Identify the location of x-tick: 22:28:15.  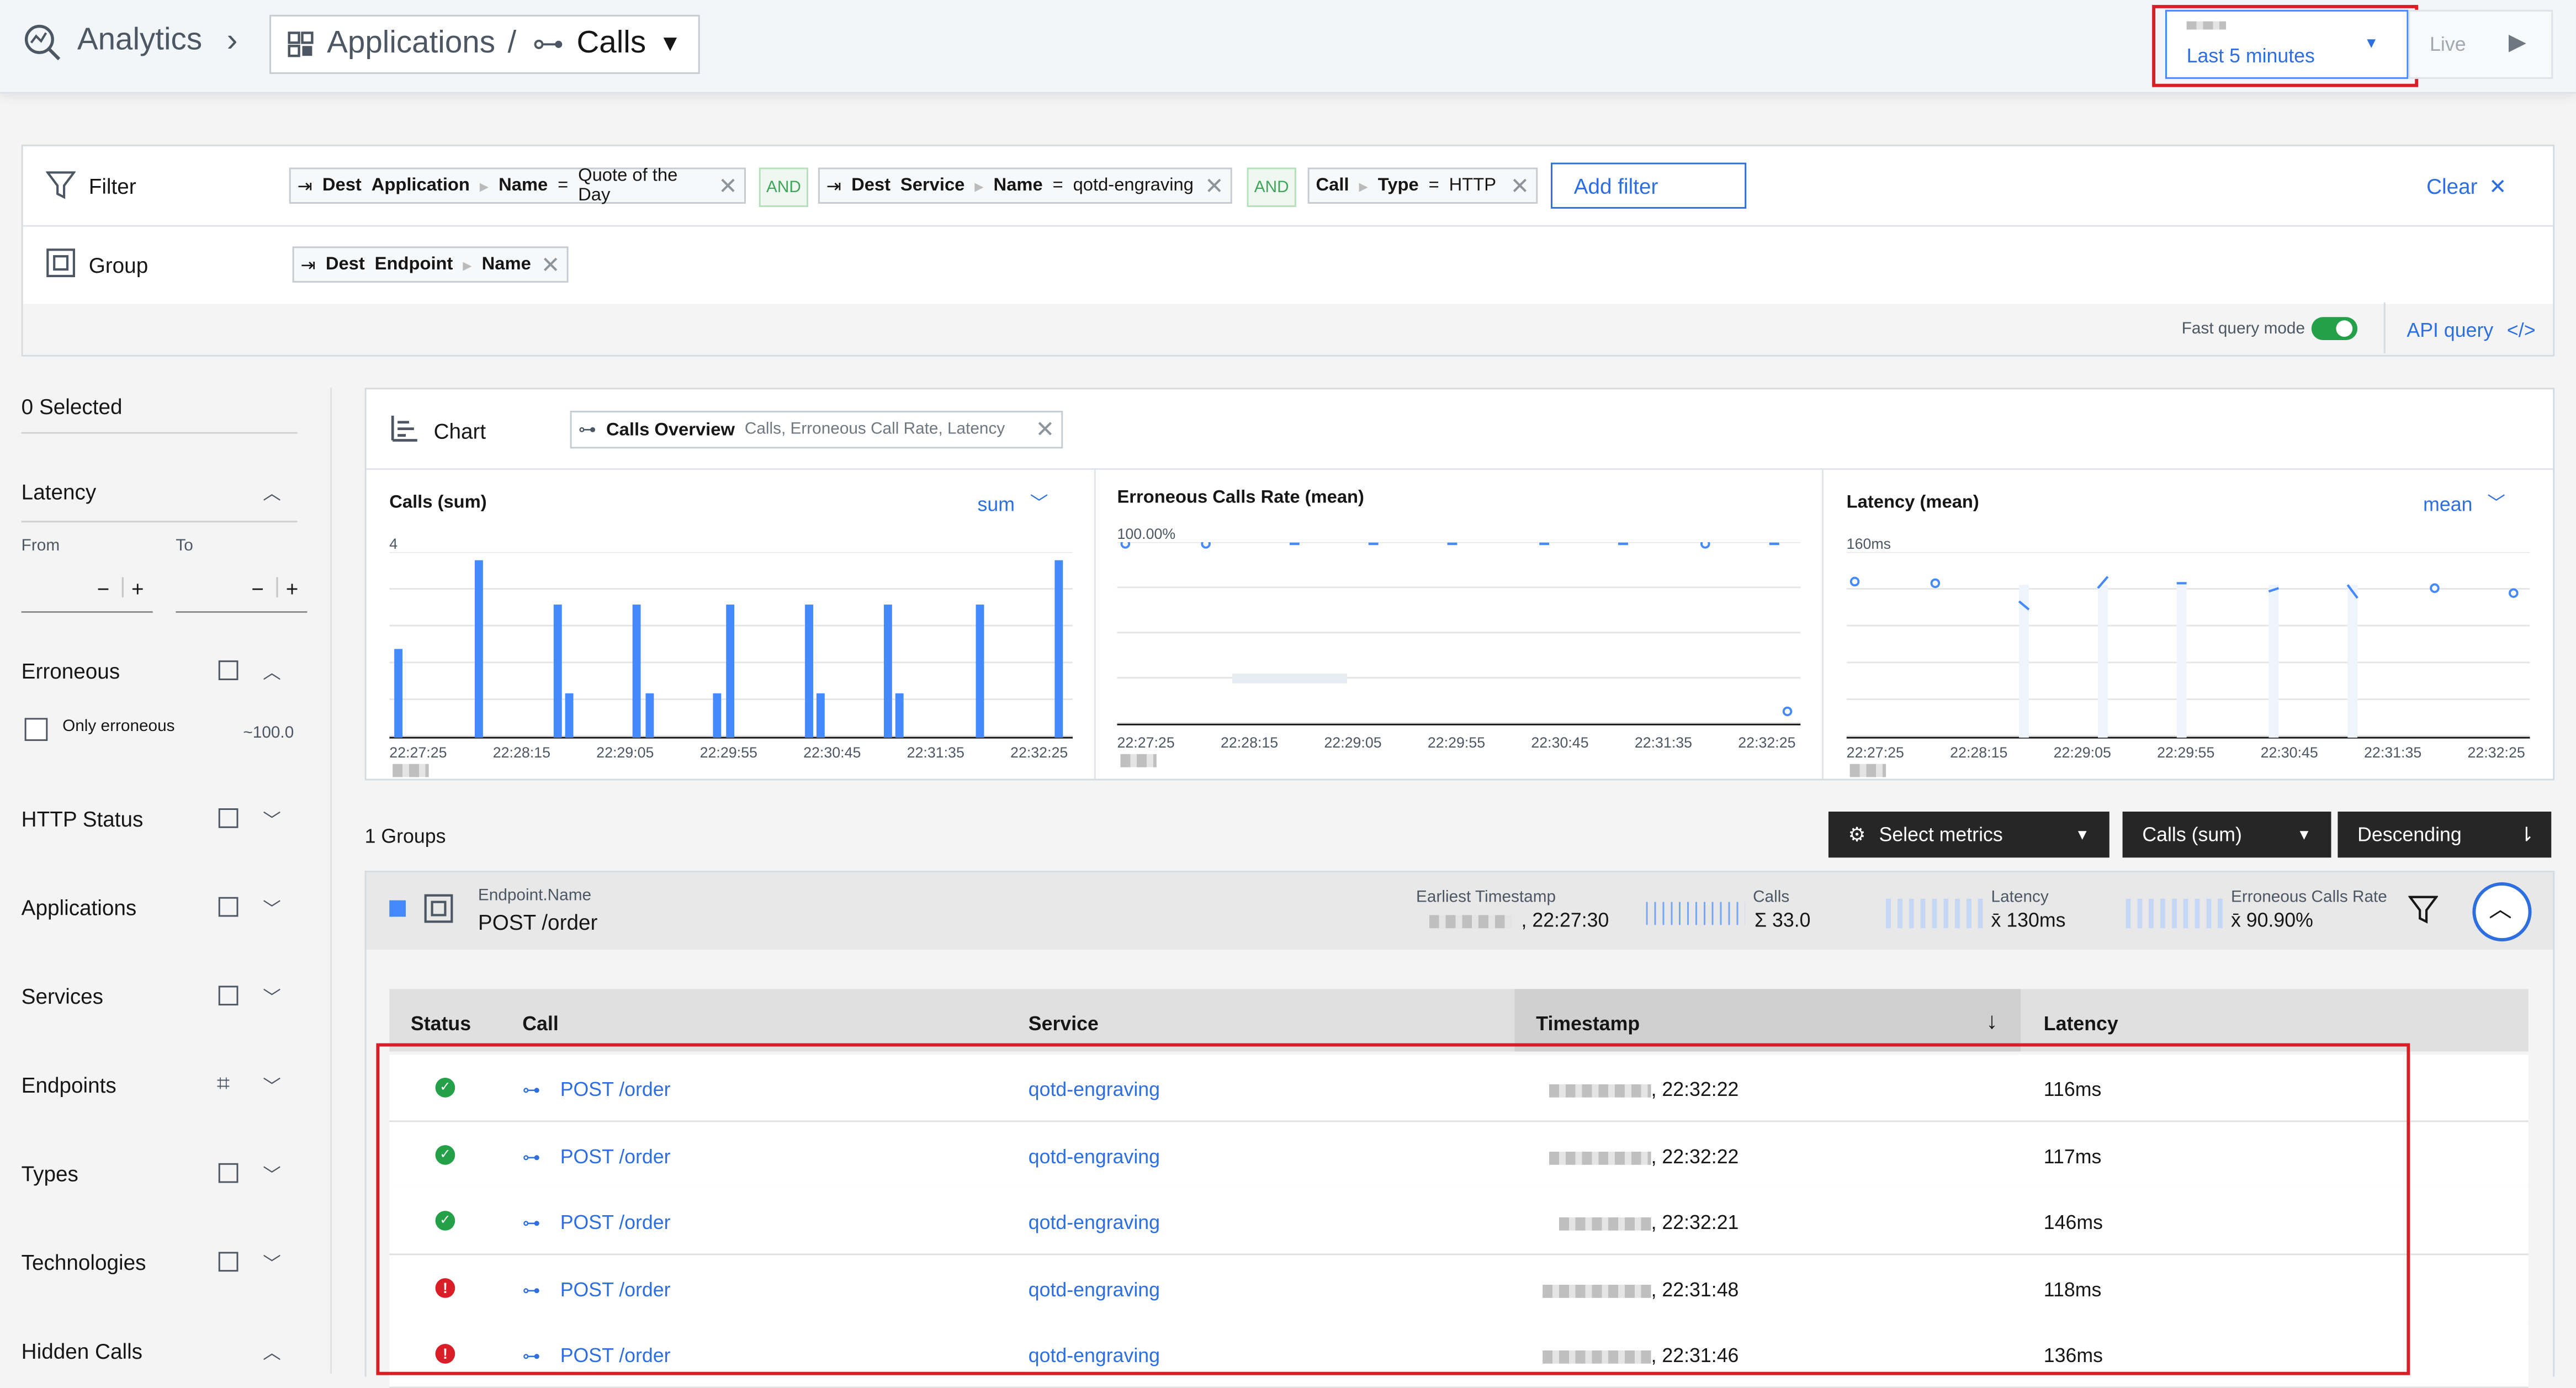
(1249, 742).